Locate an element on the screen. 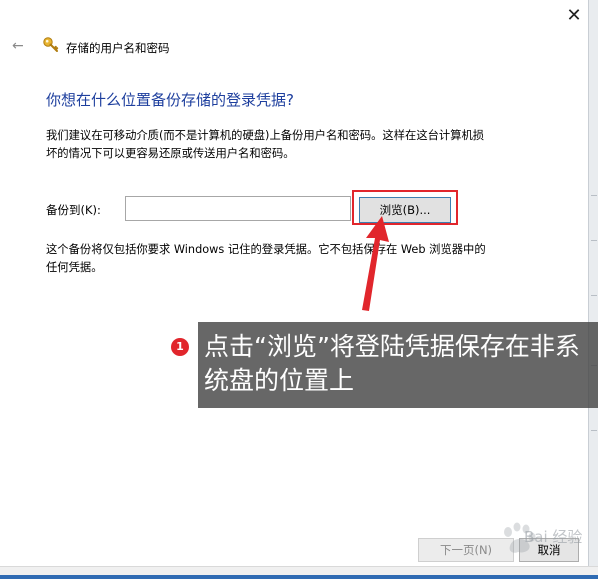 This screenshot has height=579, width=598. taskbar-accent is located at coordinates (299, 577).